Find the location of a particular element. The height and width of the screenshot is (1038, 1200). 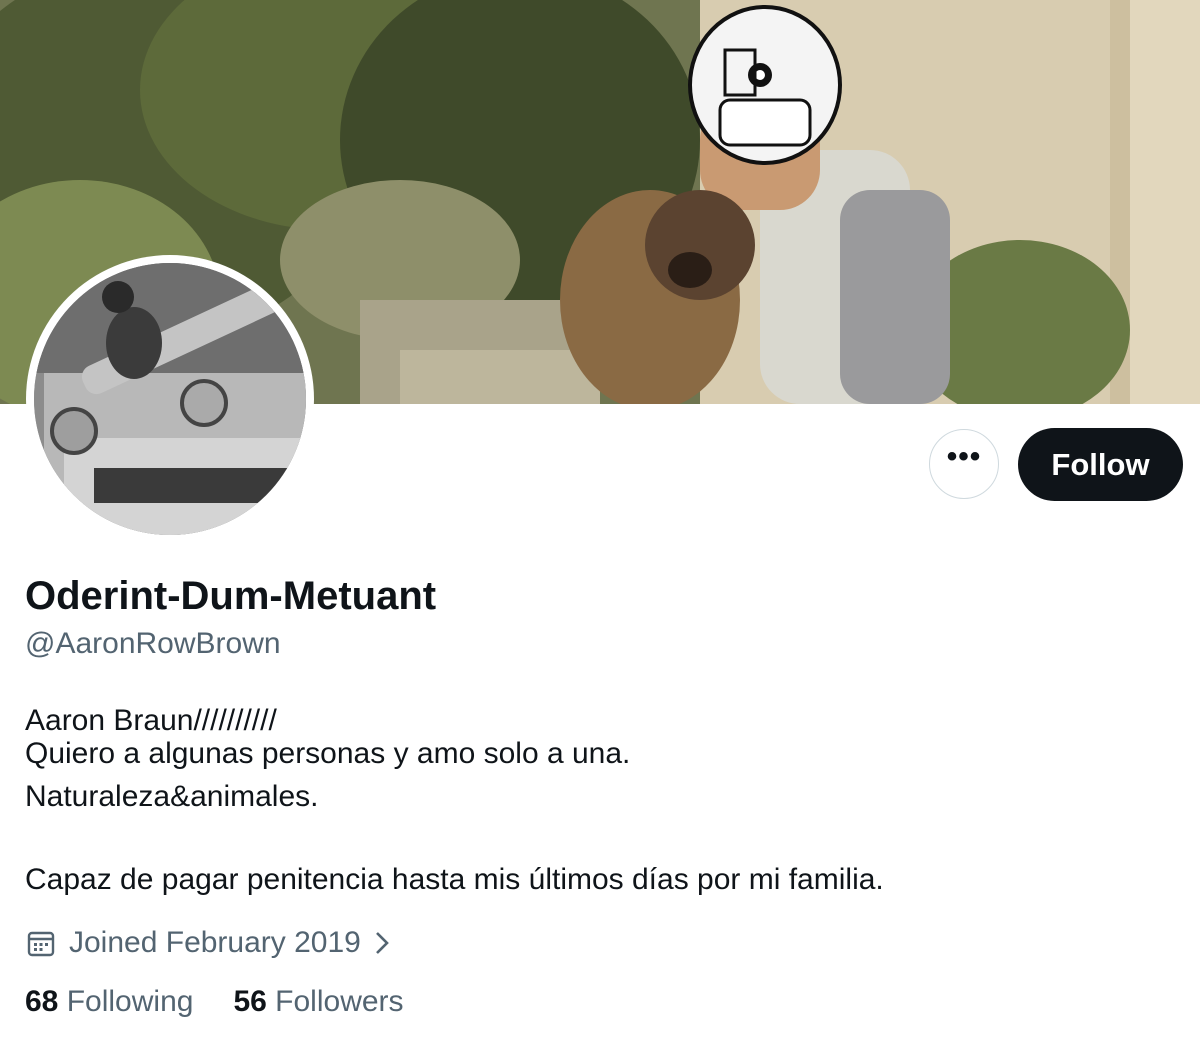

following-link: 68 Following is located at coordinates (109, 1002).